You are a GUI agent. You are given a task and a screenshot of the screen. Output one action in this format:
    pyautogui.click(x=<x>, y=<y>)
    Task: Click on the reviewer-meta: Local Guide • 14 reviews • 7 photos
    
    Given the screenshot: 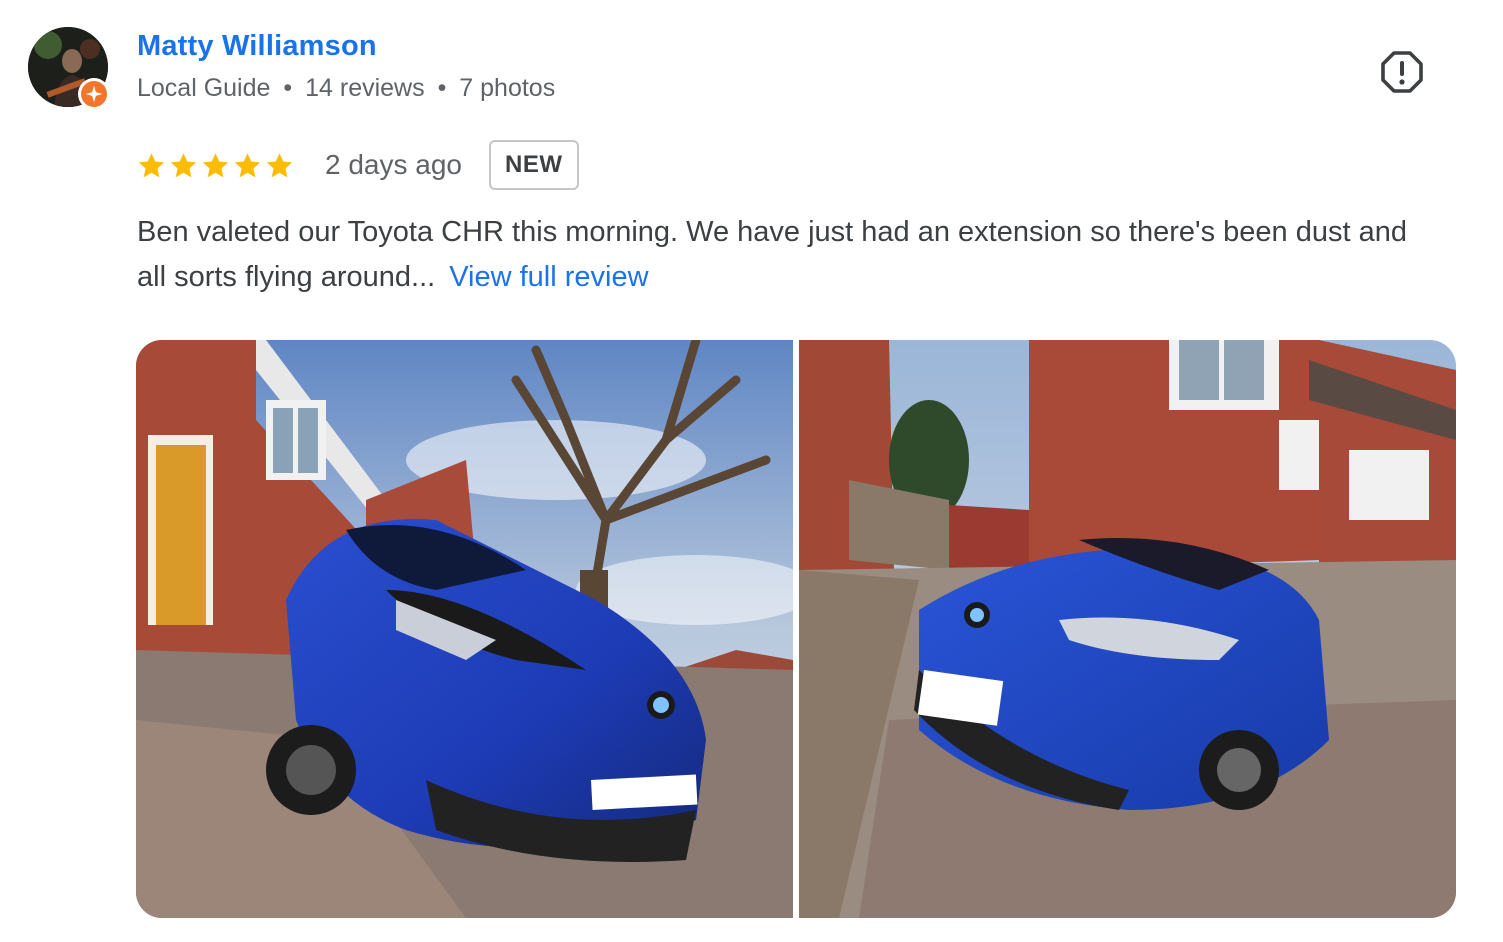 What is the action you would take?
    pyautogui.click(x=346, y=88)
    